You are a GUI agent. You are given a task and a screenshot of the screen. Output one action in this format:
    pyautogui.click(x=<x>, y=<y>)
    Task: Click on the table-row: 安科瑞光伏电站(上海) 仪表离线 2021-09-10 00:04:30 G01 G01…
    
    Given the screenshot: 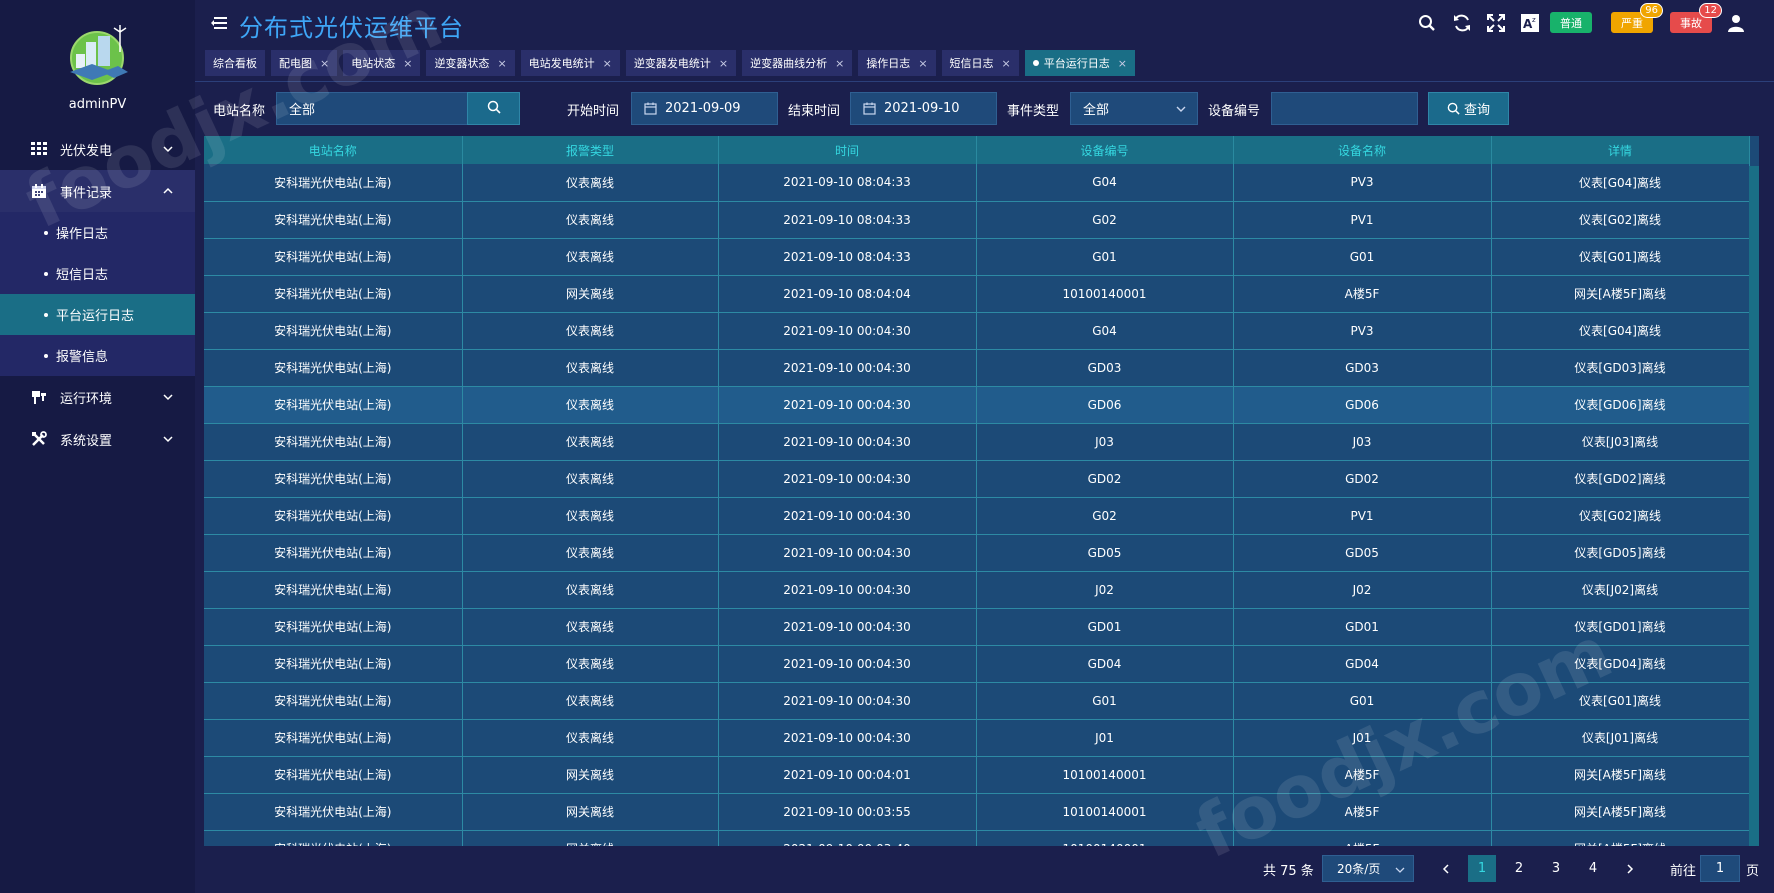 What is the action you would take?
    pyautogui.click(x=977, y=701)
    